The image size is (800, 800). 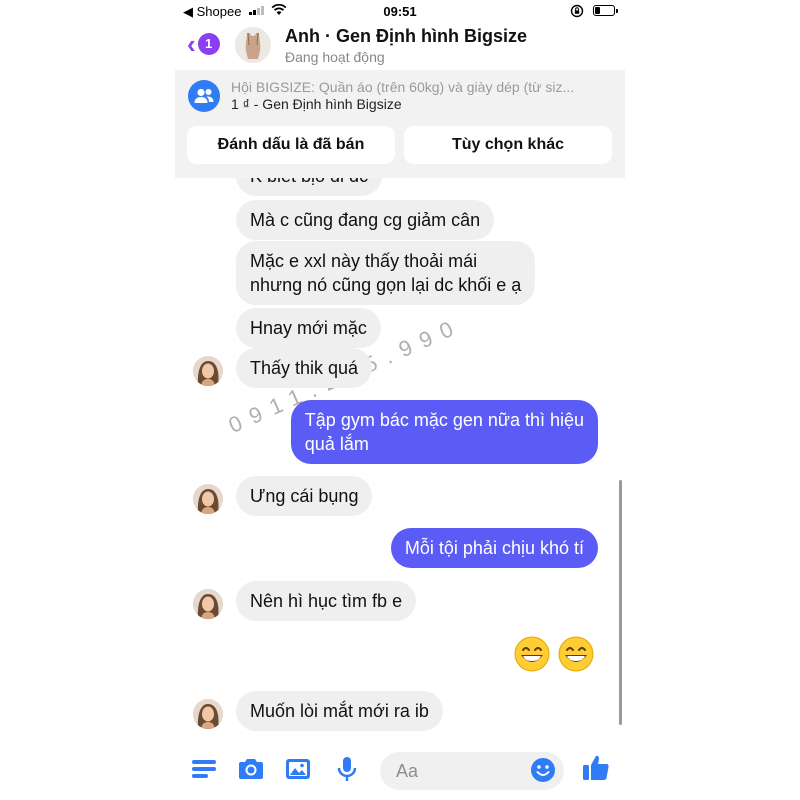 I want to click on incoming-message: Thấy thik quá, so click(x=304, y=368).